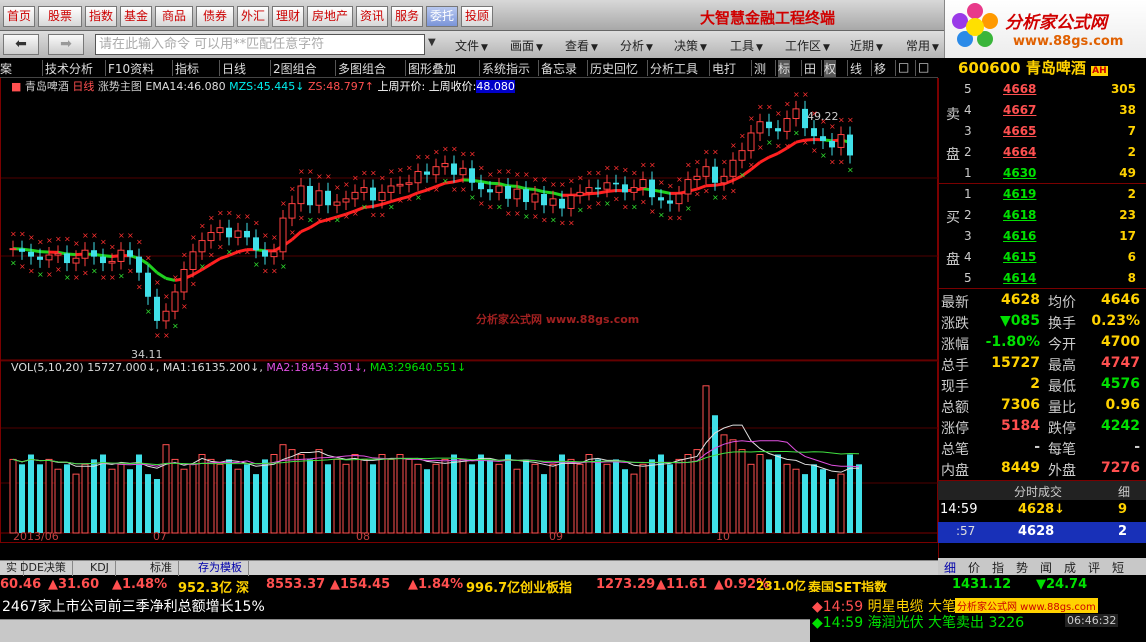  Describe the element at coordinates (526, 45) in the screenshot. I see `menu-item: 画面 ▼` at that location.